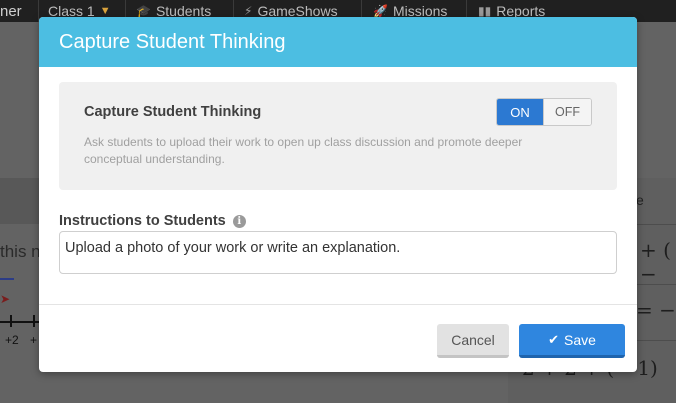  I want to click on instructions-label: Instructions to Students, so click(142, 221).